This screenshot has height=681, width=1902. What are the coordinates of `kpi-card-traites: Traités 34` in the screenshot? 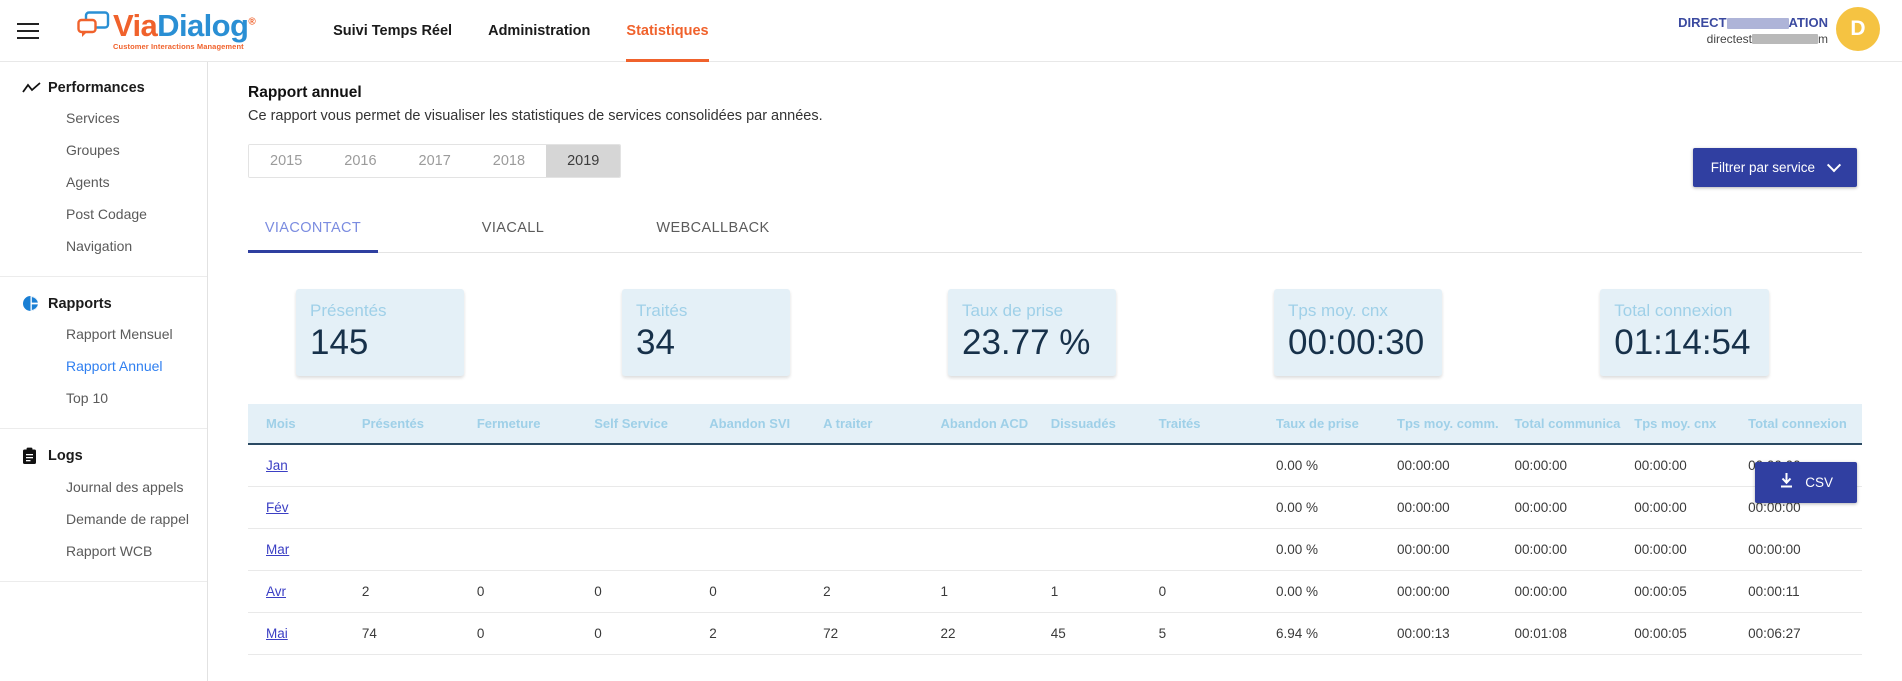 It's located at (706, 333).